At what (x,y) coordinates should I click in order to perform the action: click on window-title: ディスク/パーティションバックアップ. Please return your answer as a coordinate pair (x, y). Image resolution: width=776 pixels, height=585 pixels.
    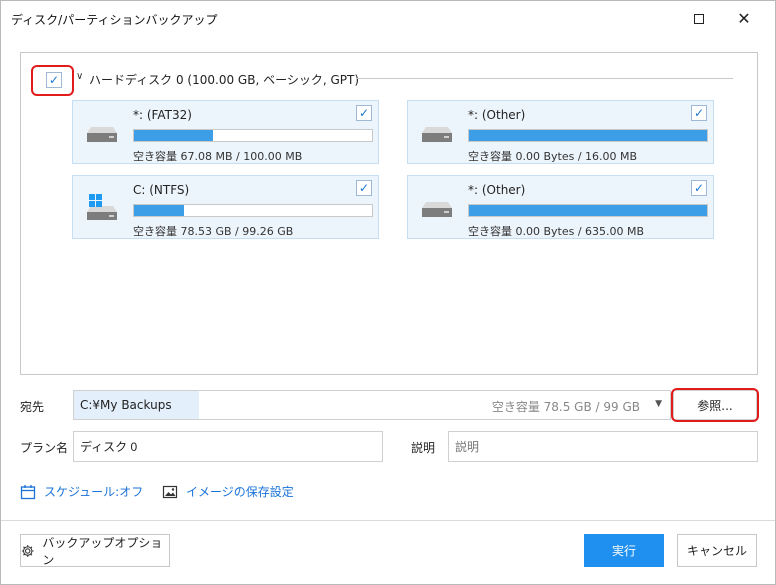
    Looking at the image, I should click on (114, 20).